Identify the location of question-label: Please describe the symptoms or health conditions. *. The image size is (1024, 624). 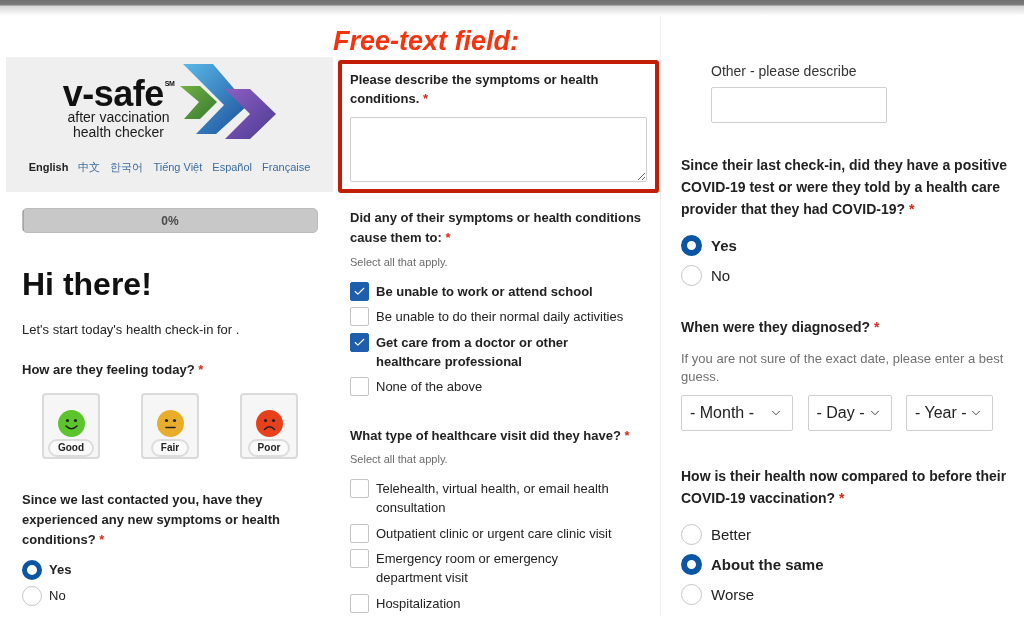
(475, 89).